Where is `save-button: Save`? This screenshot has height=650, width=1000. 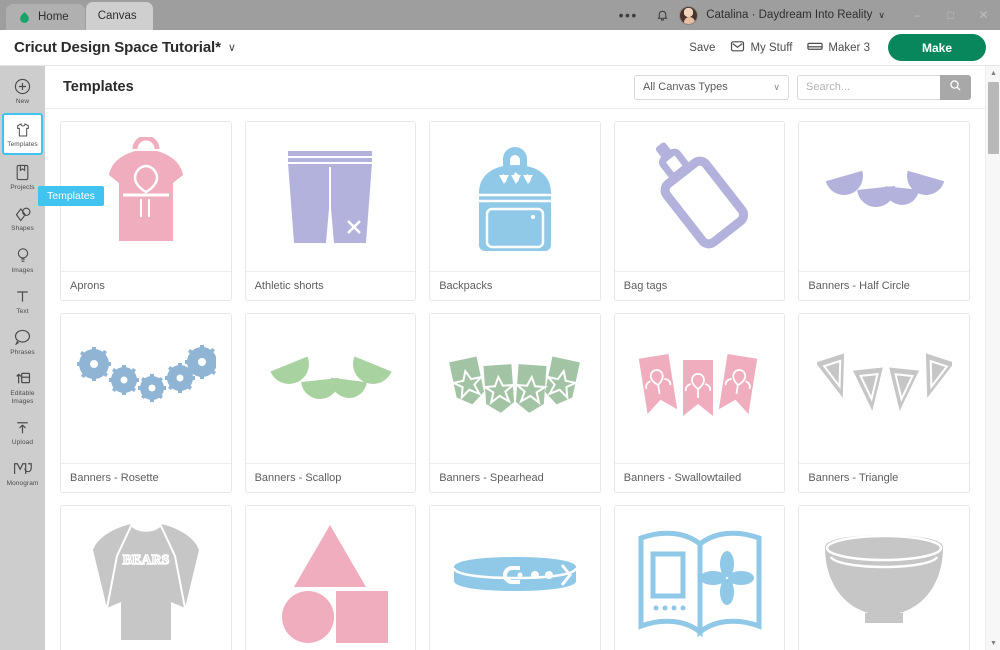 save-button: Save is located at coordinates (702, 48).